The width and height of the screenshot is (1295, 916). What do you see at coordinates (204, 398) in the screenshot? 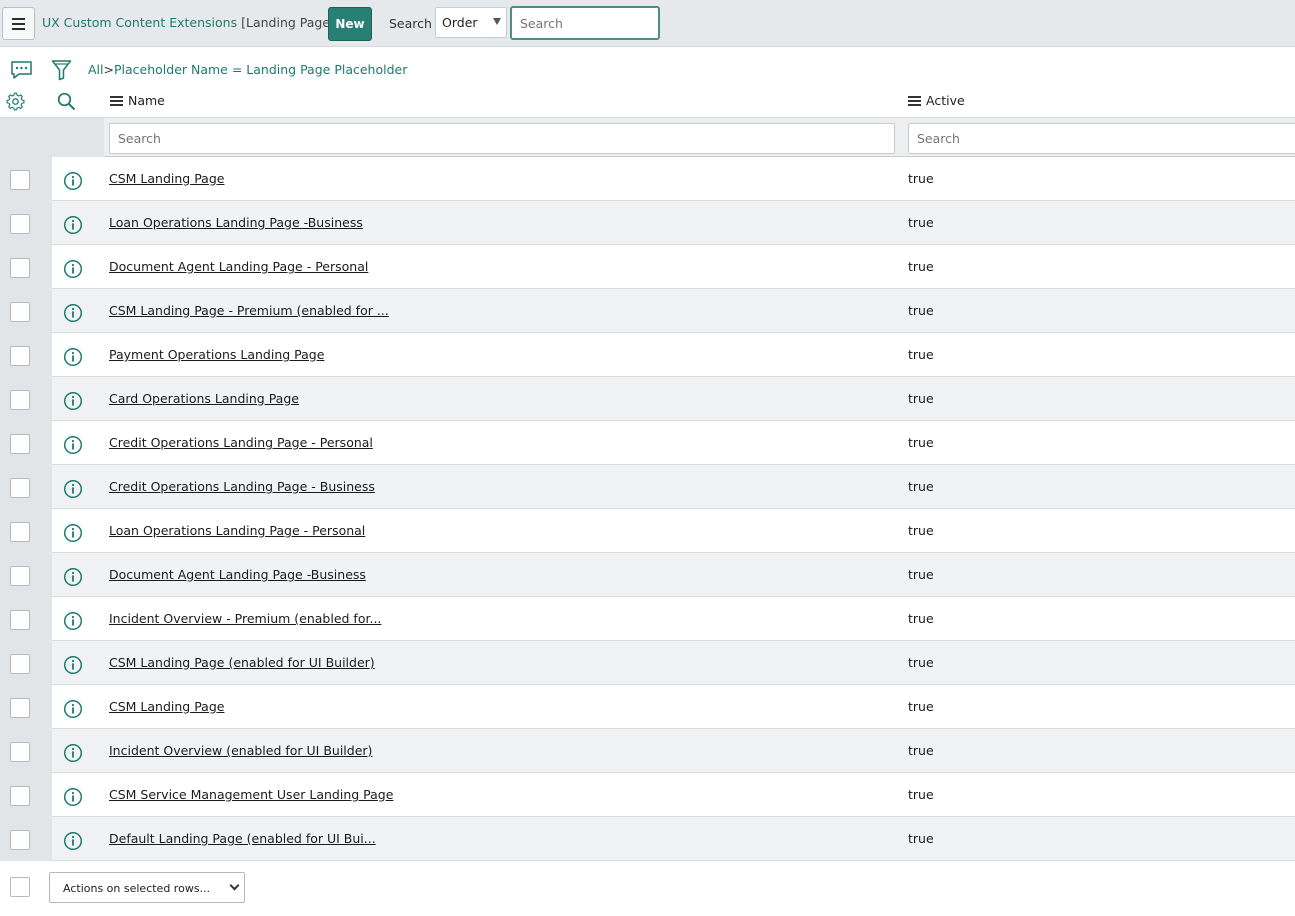
I see `record-name-link: Card Operations Landing Page` at bounding box center [204, 398].